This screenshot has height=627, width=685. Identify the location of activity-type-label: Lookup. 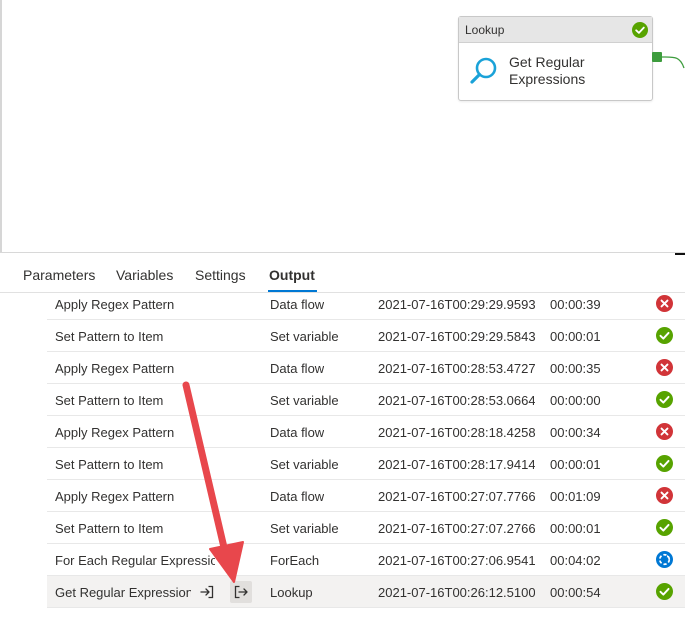
(485, 29).